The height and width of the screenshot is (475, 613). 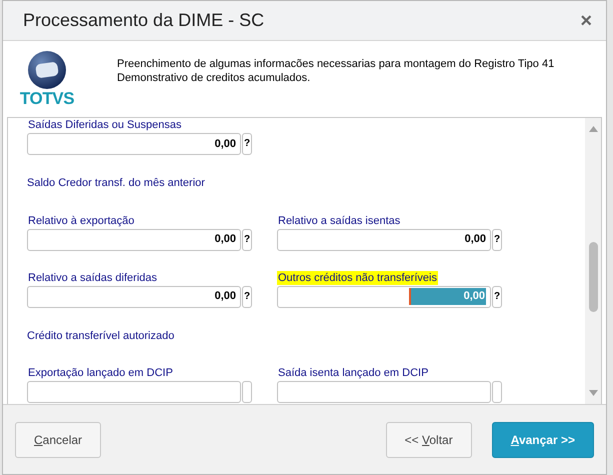 What do you see at coordinates (92, 277) in the screenshot?
I see `field-label: Relativo a saídas diferidas` at bounding box center [92, 277].